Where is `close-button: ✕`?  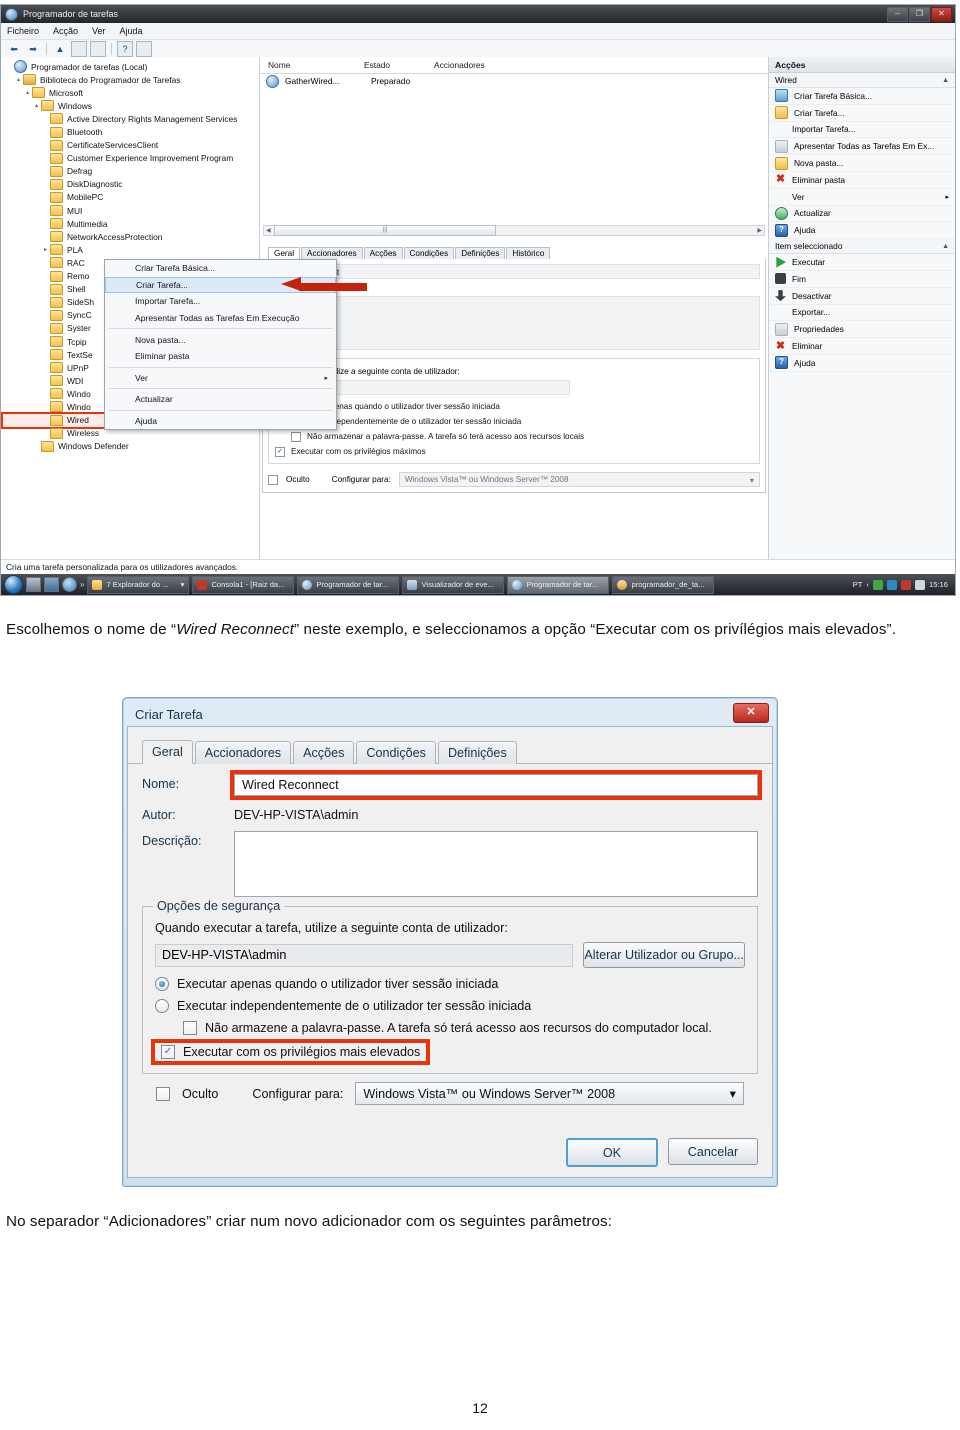 close-button: ✕ is located at coordinates (941, 14).